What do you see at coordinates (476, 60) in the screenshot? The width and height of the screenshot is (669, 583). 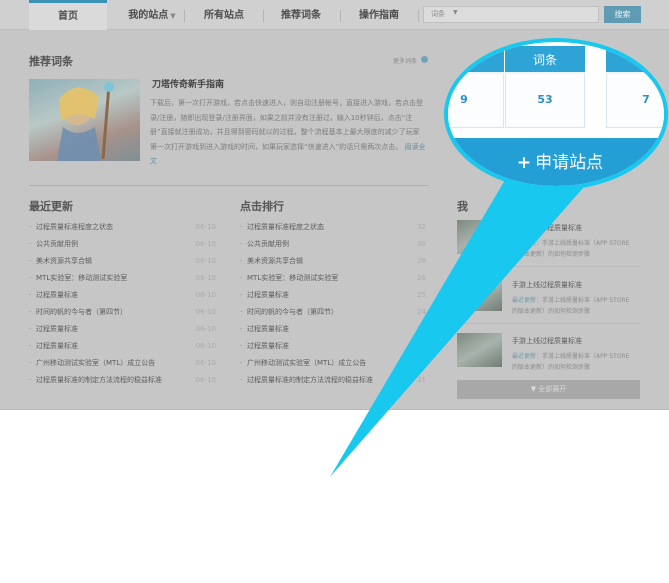 I see `stat-label` at bounding box center [476, 60].